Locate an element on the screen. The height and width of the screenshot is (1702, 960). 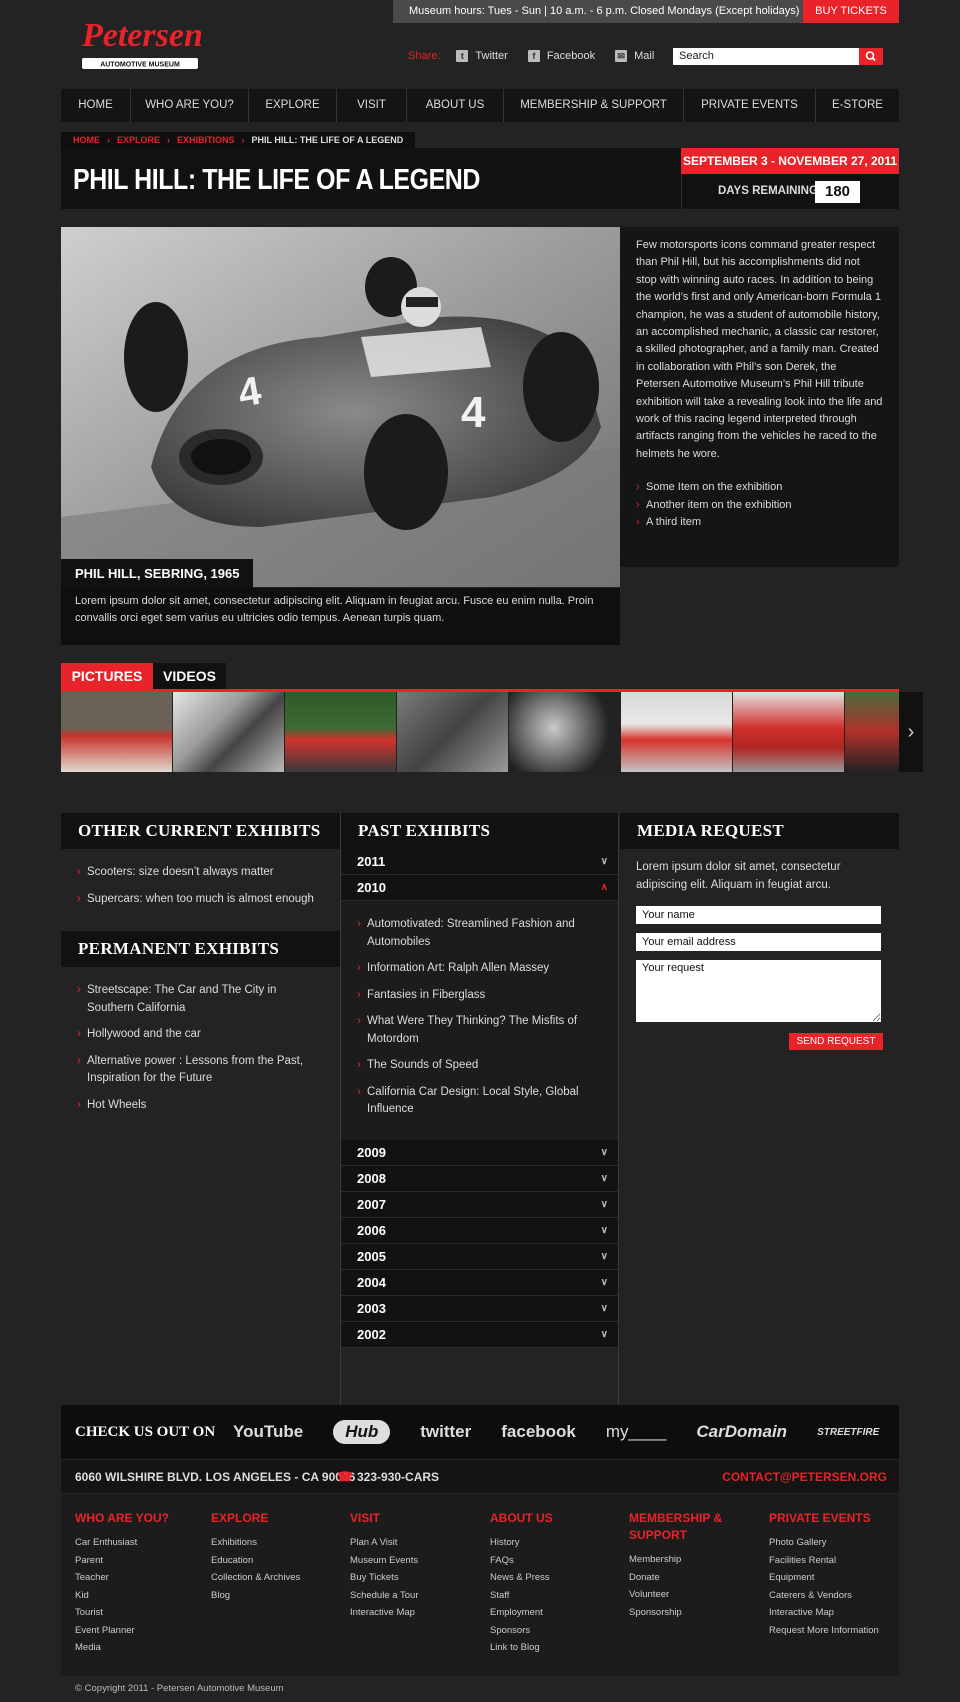
year-row-2008: 2008 ∨ is located at coordinates (479, 1178).